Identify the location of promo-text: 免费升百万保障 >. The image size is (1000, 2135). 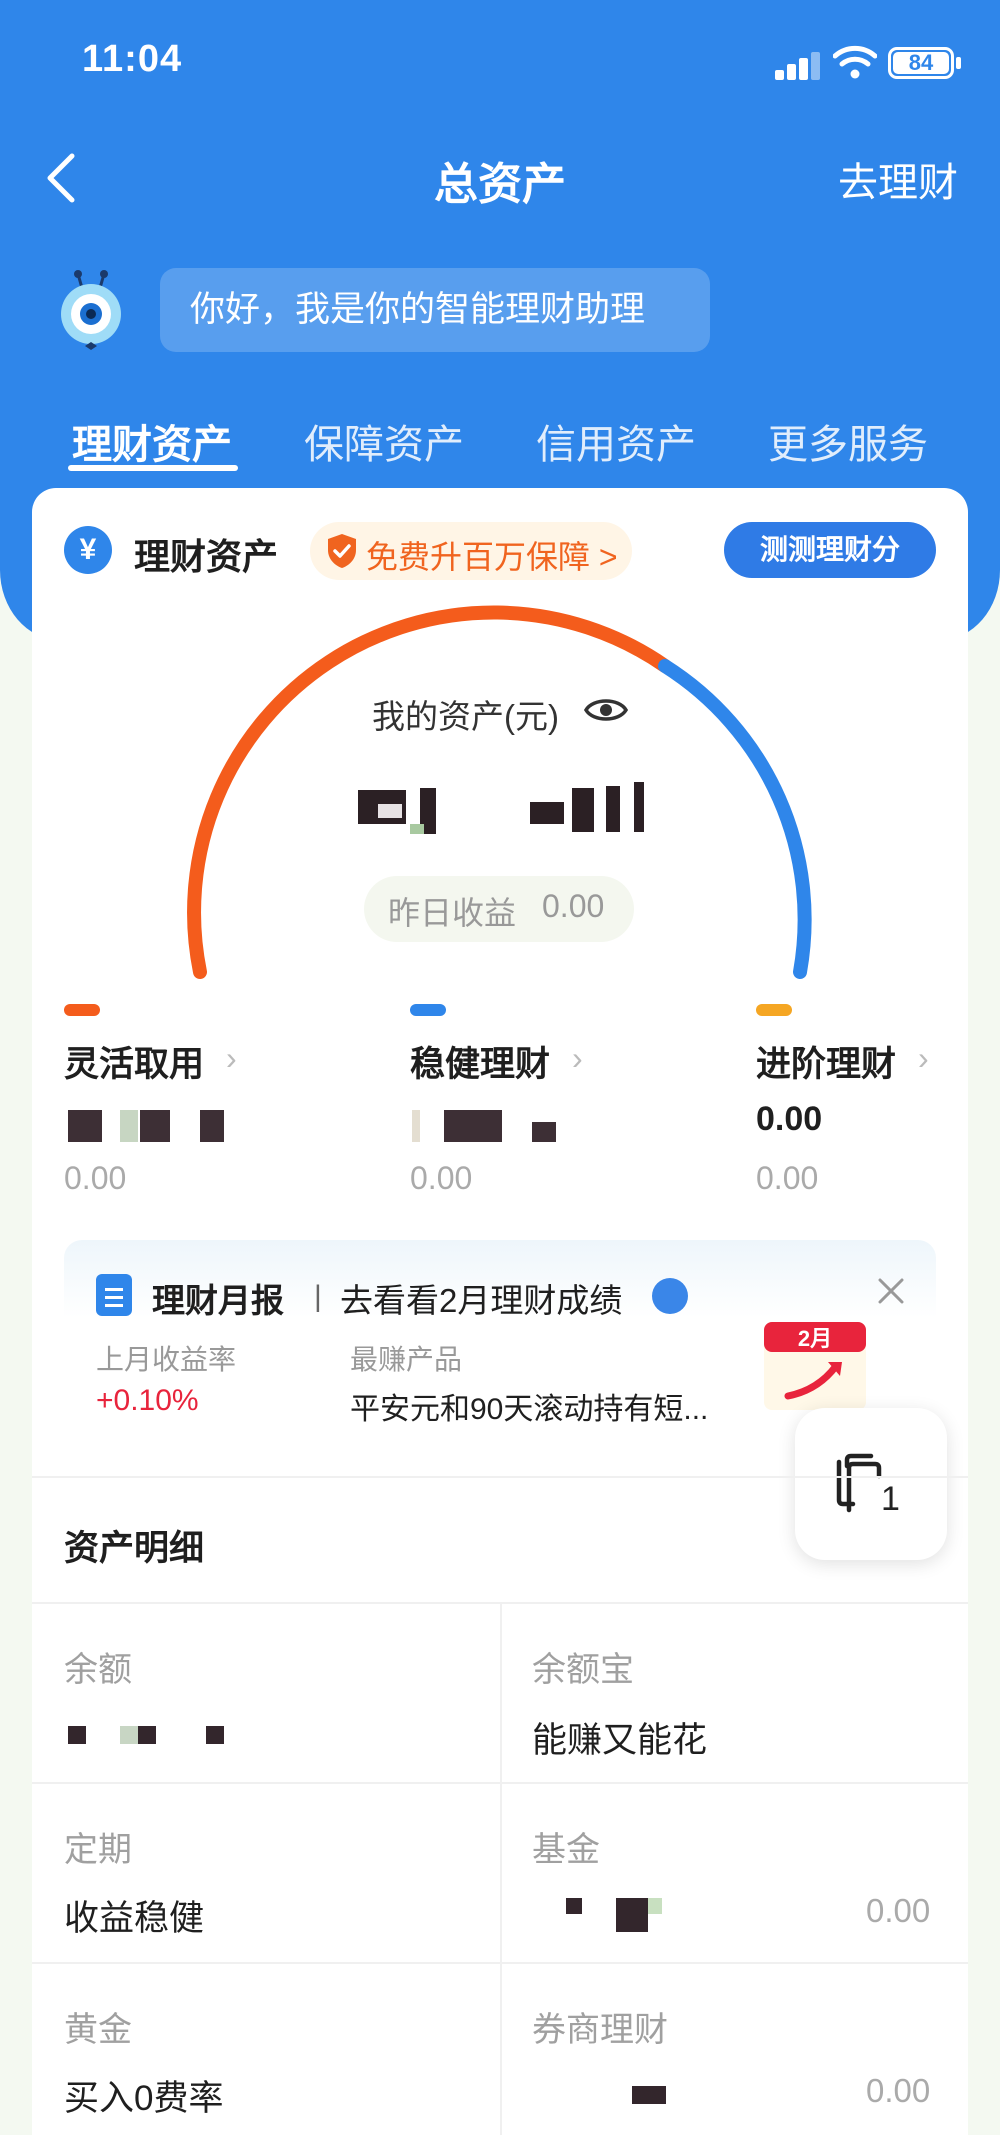
(492, 555).